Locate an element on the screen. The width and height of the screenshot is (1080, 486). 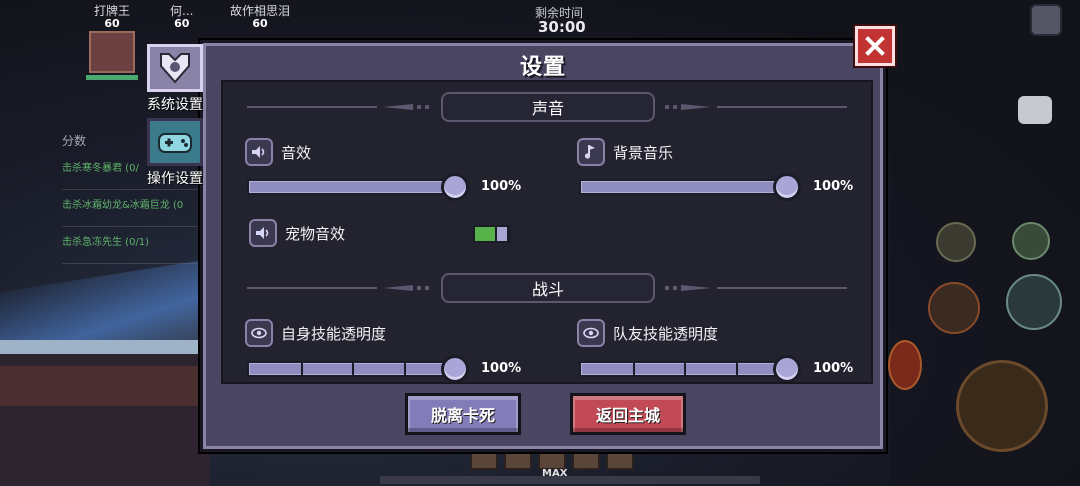
bgm-slider is located at coordinates (690, 187).